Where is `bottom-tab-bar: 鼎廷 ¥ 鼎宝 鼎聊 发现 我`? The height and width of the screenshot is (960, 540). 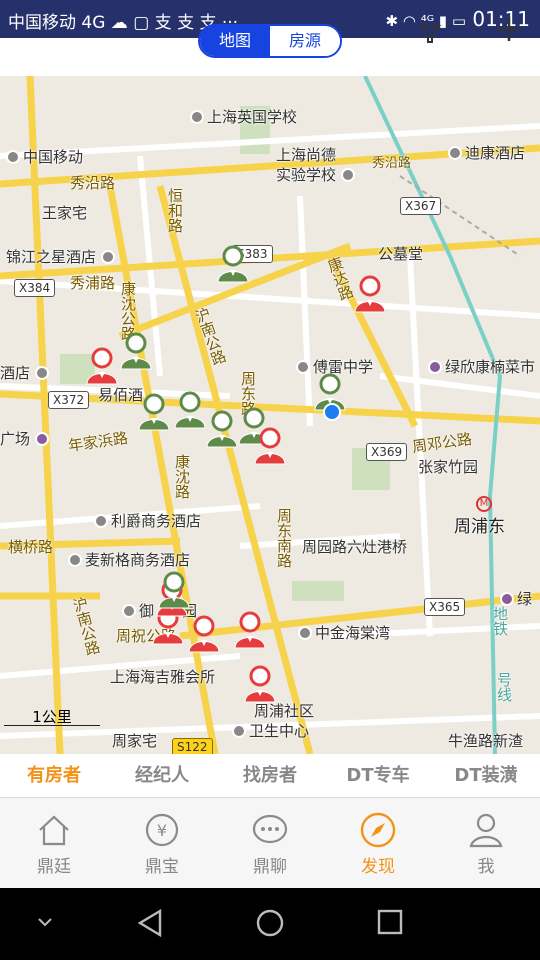
bottom-tab-bar: 鼎廷 ¥ 鼎宝 鼎聊 发现 我 is located at coordinates (270, 843).